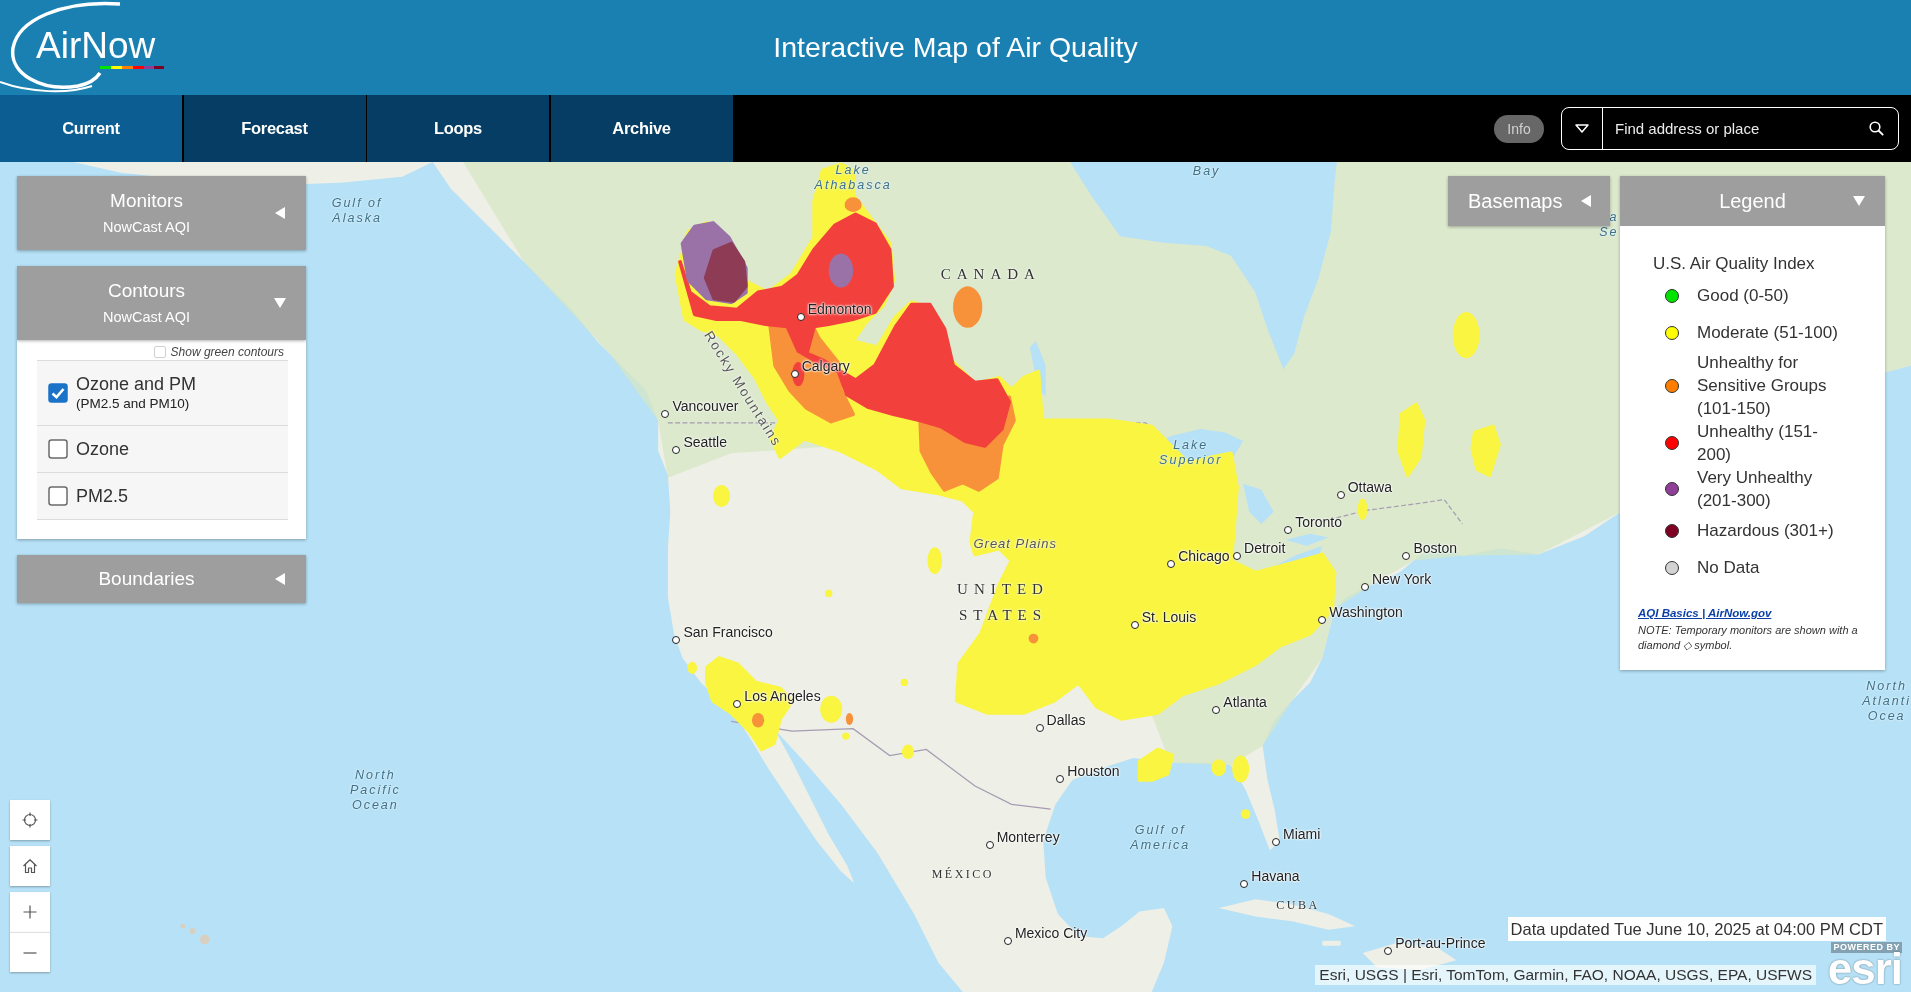 This screenshot has height=992, width=1911. Describe the element at coordinates (1565, 975) in the screenshot. I see `attribution-text: Esri, USGS | Esri, TomTom, Garmin, FAO, NOAA, USGS, EPA, USFWS` at that location.